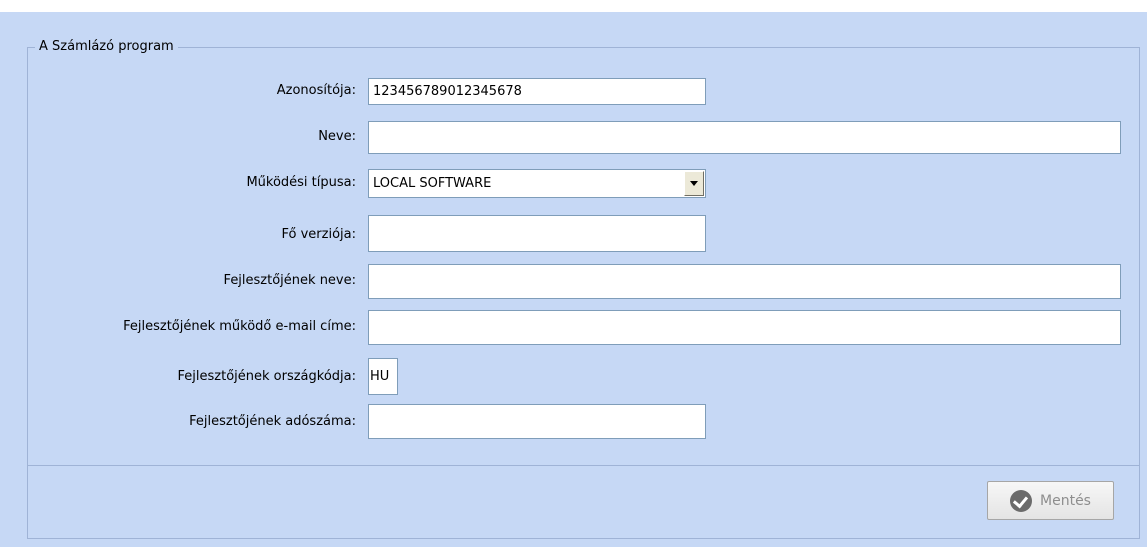 This screenshot has height=547, width=1147. I want to click on save-button-label: Mentés, so click(1065, 500).